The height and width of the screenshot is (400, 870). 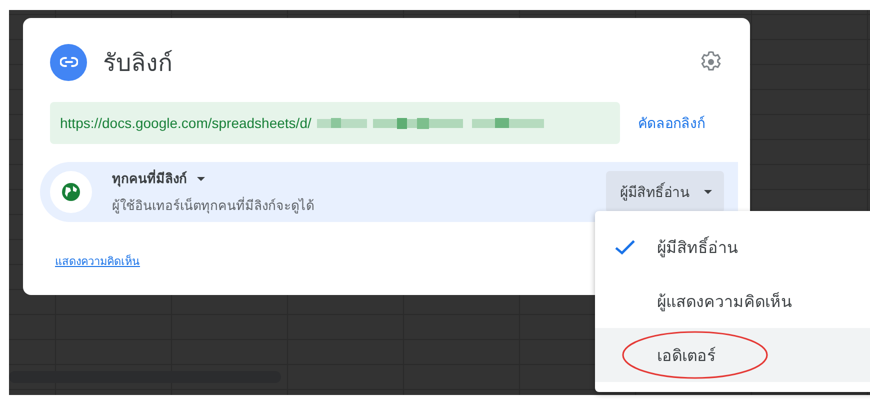 What do you see at coordinates (158, 178) in the screenshot?
I see `access-dropdown: ทุกคนที่มีลิงก์` at bounding box center [158, 178].